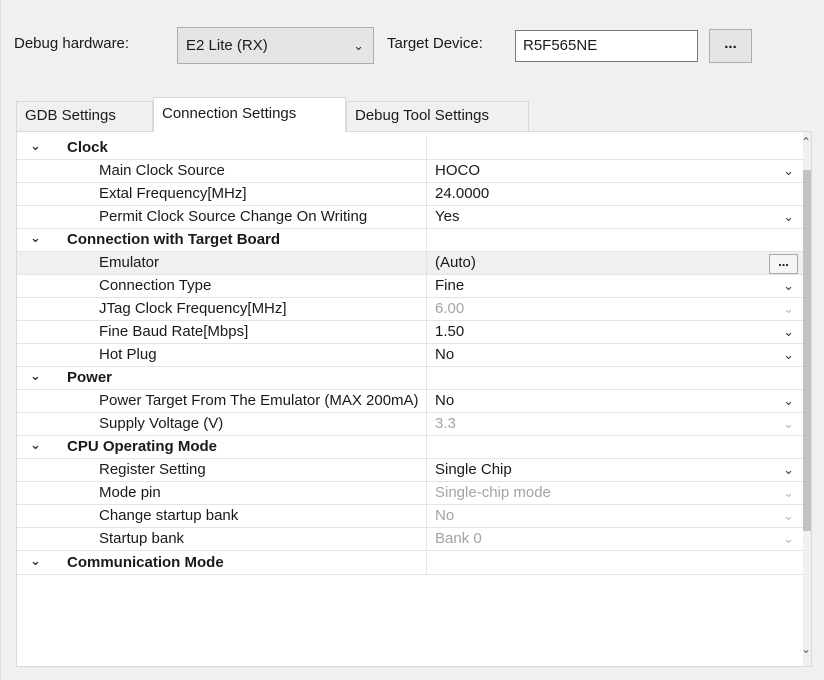  I want to click on property-name: Connection Type, so click(222, 286).